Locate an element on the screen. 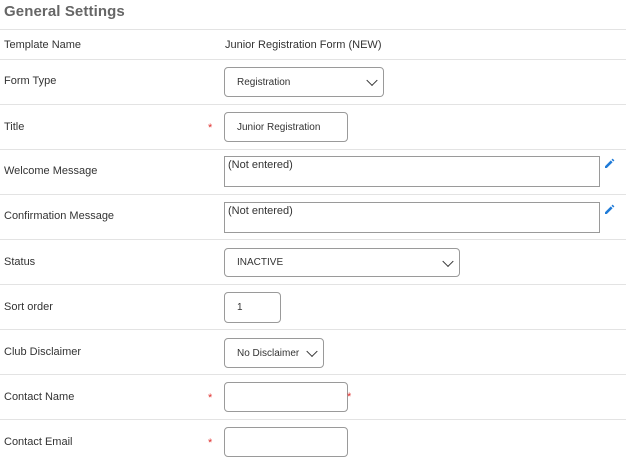 This screenshot has width=626, height=463. row-sort-order: Sort order 1 is located at coordinates (313, 307).